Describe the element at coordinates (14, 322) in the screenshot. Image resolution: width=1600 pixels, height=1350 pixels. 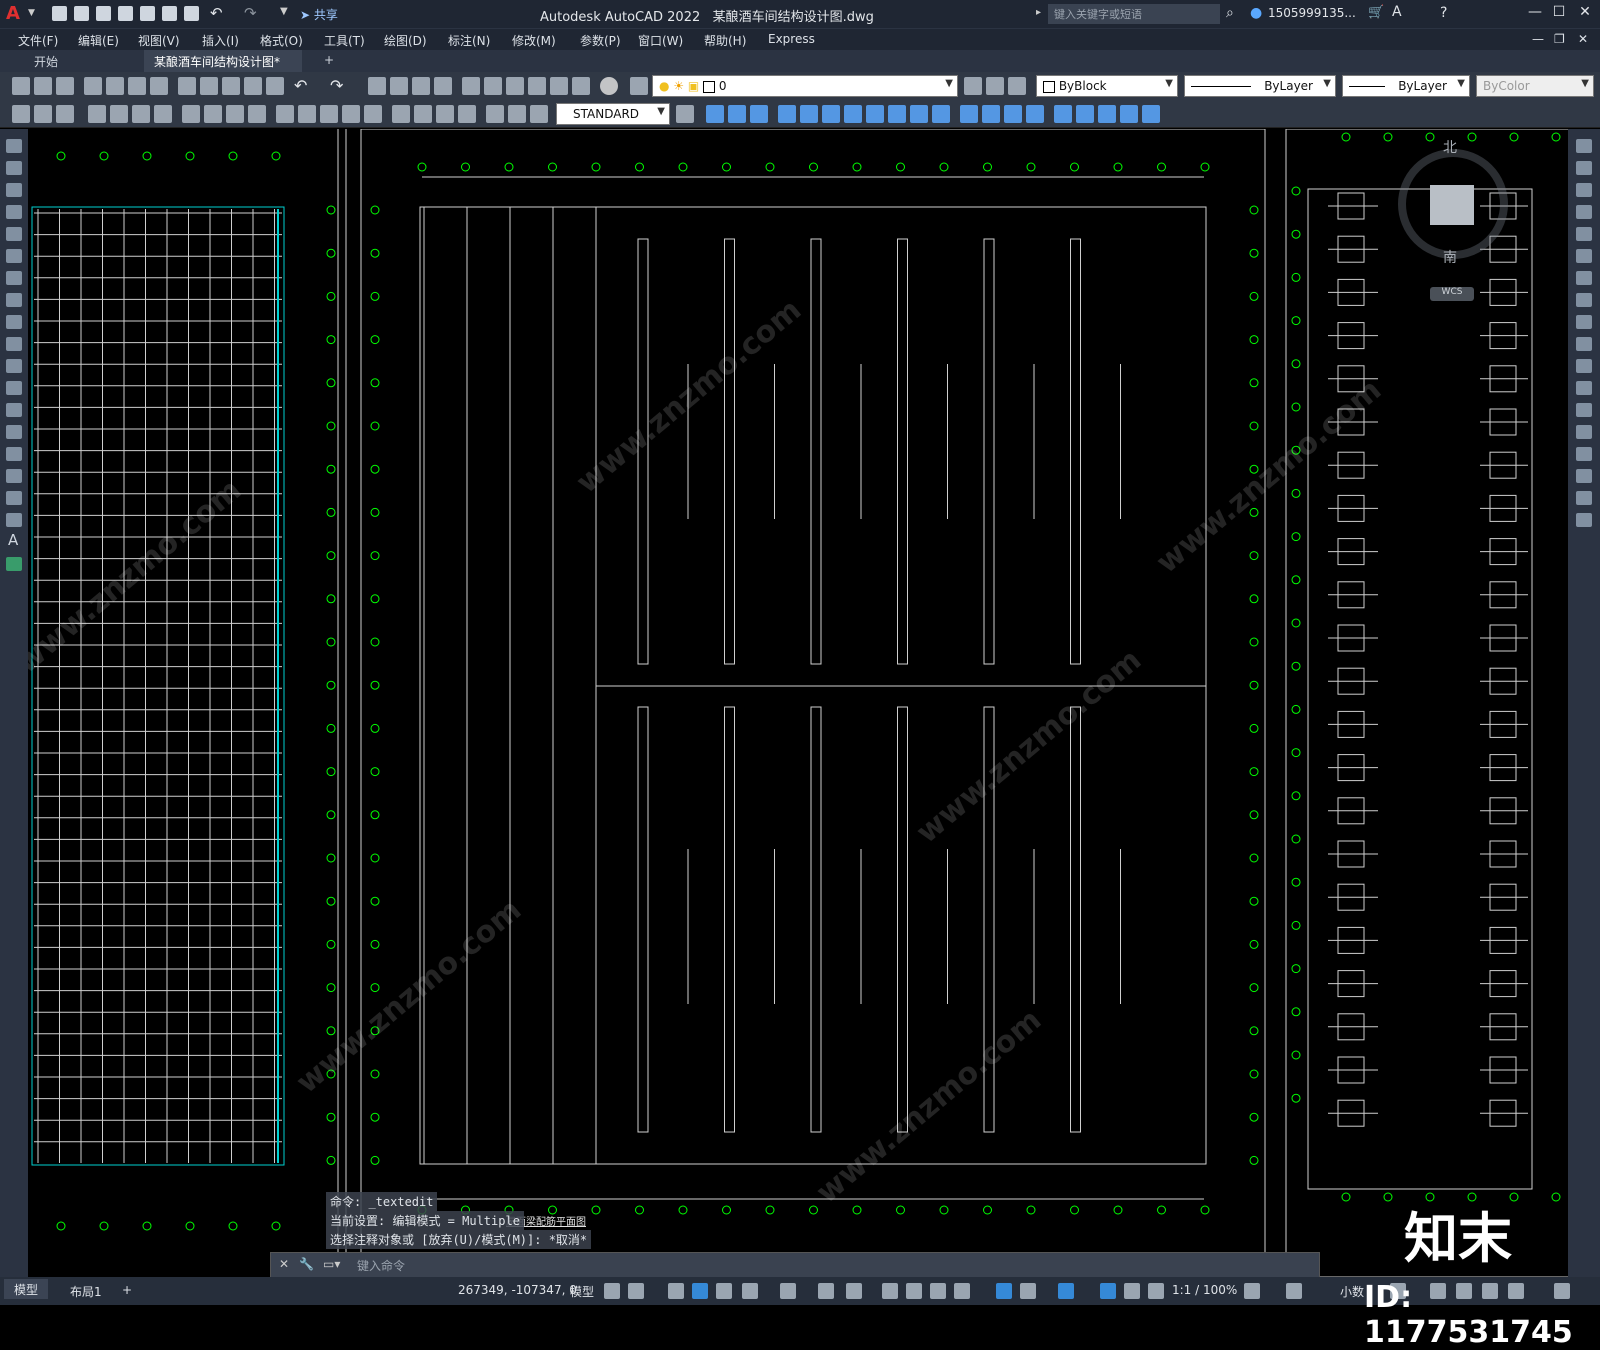
I see `spline-tool-icon` at that location.